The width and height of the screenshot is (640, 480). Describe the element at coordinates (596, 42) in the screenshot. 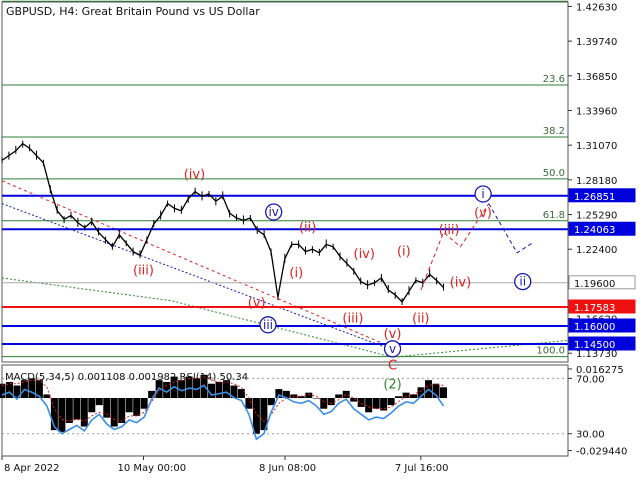

I see `price-axis-label: 1.39740` at that location.